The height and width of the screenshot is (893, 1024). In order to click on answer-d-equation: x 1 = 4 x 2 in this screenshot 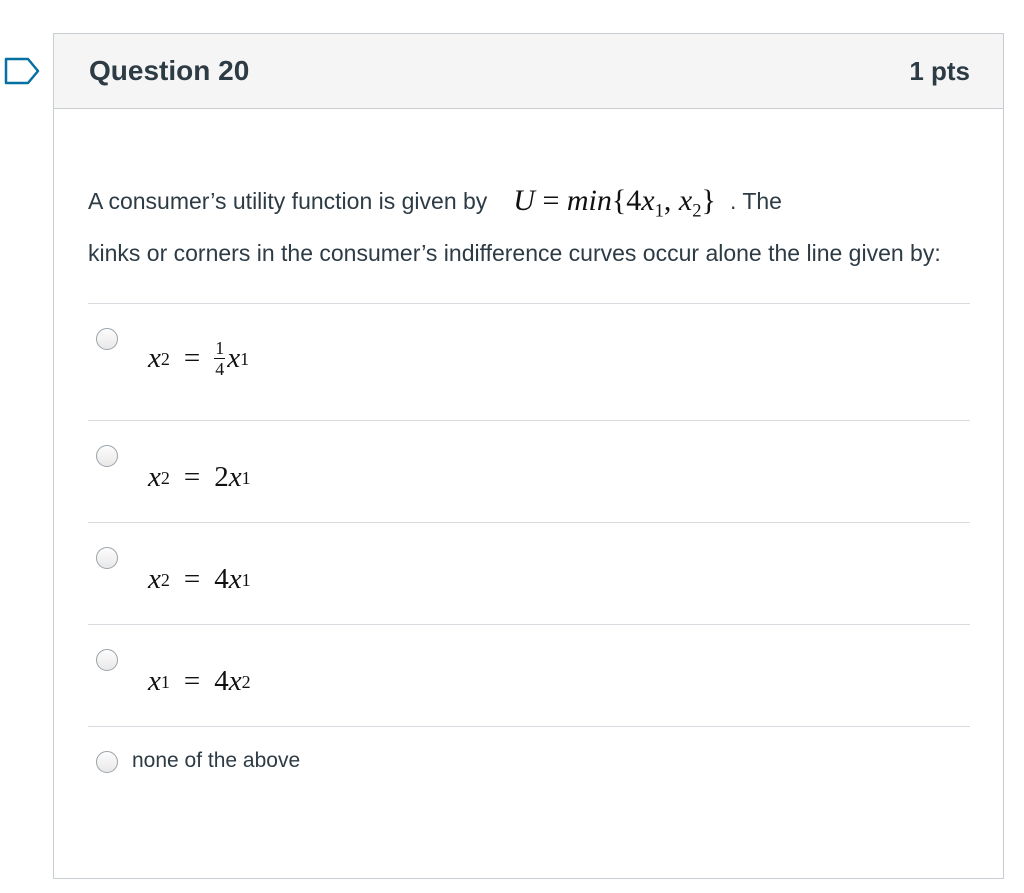, I will do `click(199, 681)`.